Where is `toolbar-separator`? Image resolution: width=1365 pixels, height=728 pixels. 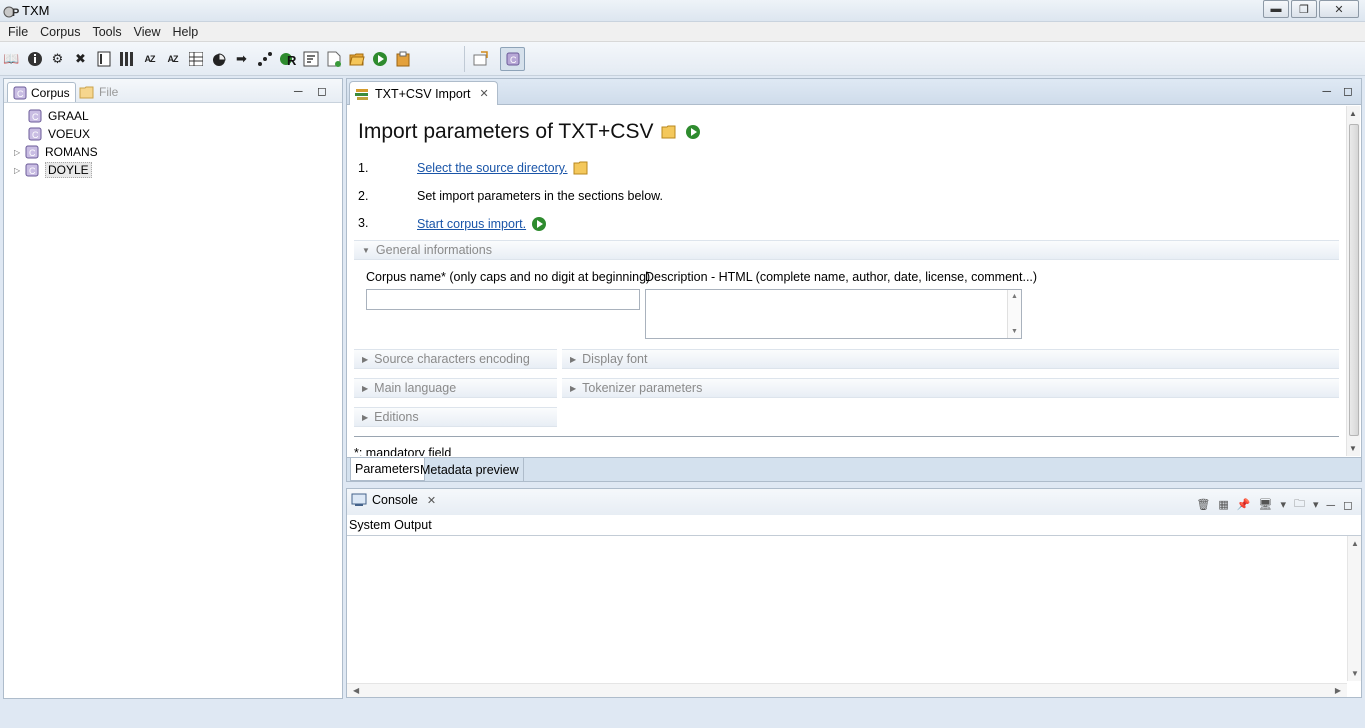
toolbar-separator is located at coordinates (464, 59).